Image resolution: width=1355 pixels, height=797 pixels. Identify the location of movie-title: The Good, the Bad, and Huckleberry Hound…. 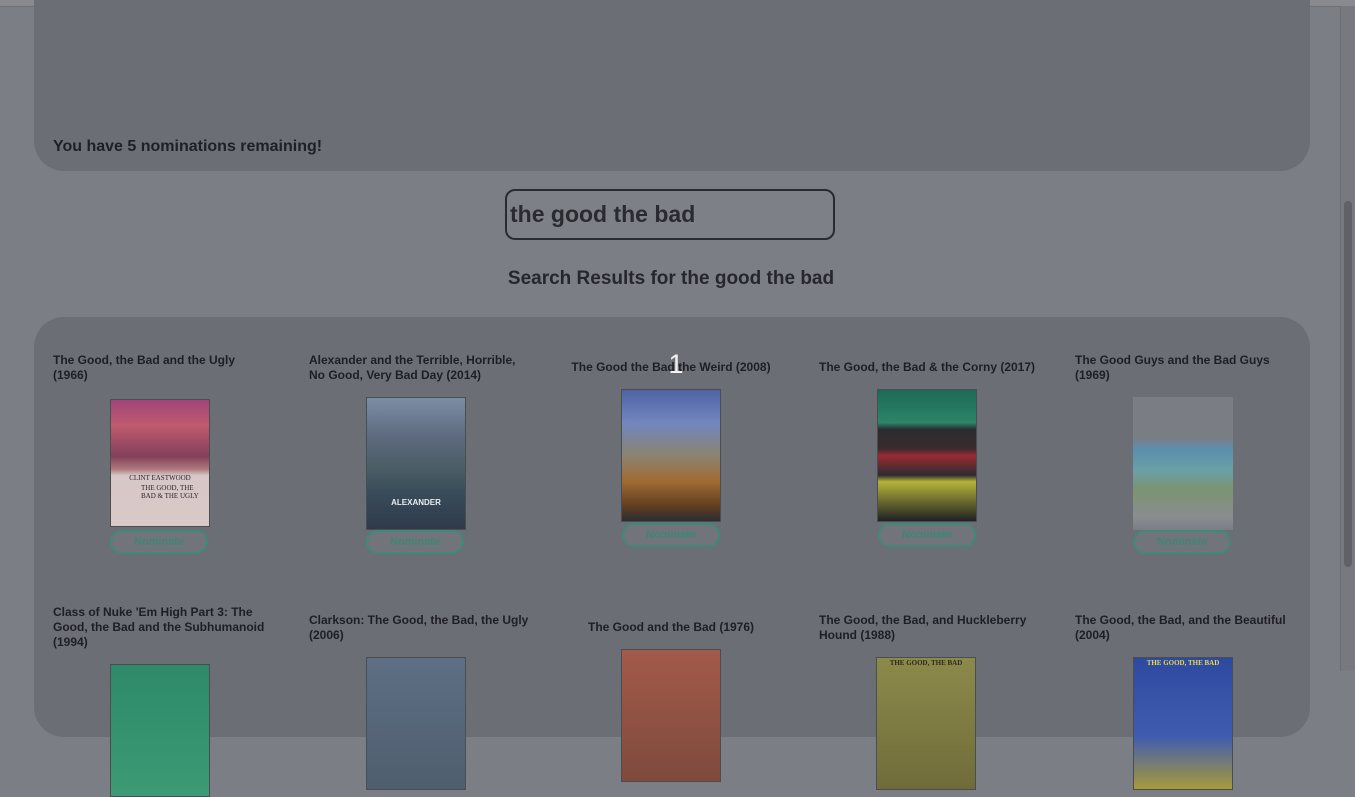
(923, 627).